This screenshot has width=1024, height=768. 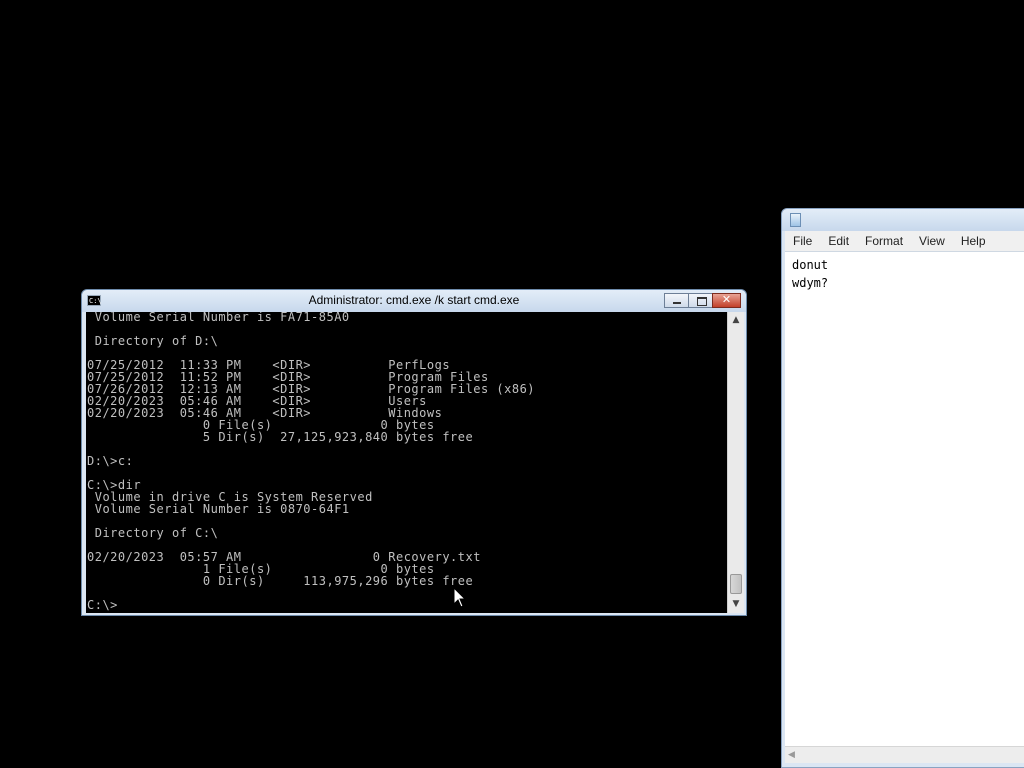 I want to click on console-line: 0 Dir(s) 113,975,296 bytes free, so click(x=280, y=581).